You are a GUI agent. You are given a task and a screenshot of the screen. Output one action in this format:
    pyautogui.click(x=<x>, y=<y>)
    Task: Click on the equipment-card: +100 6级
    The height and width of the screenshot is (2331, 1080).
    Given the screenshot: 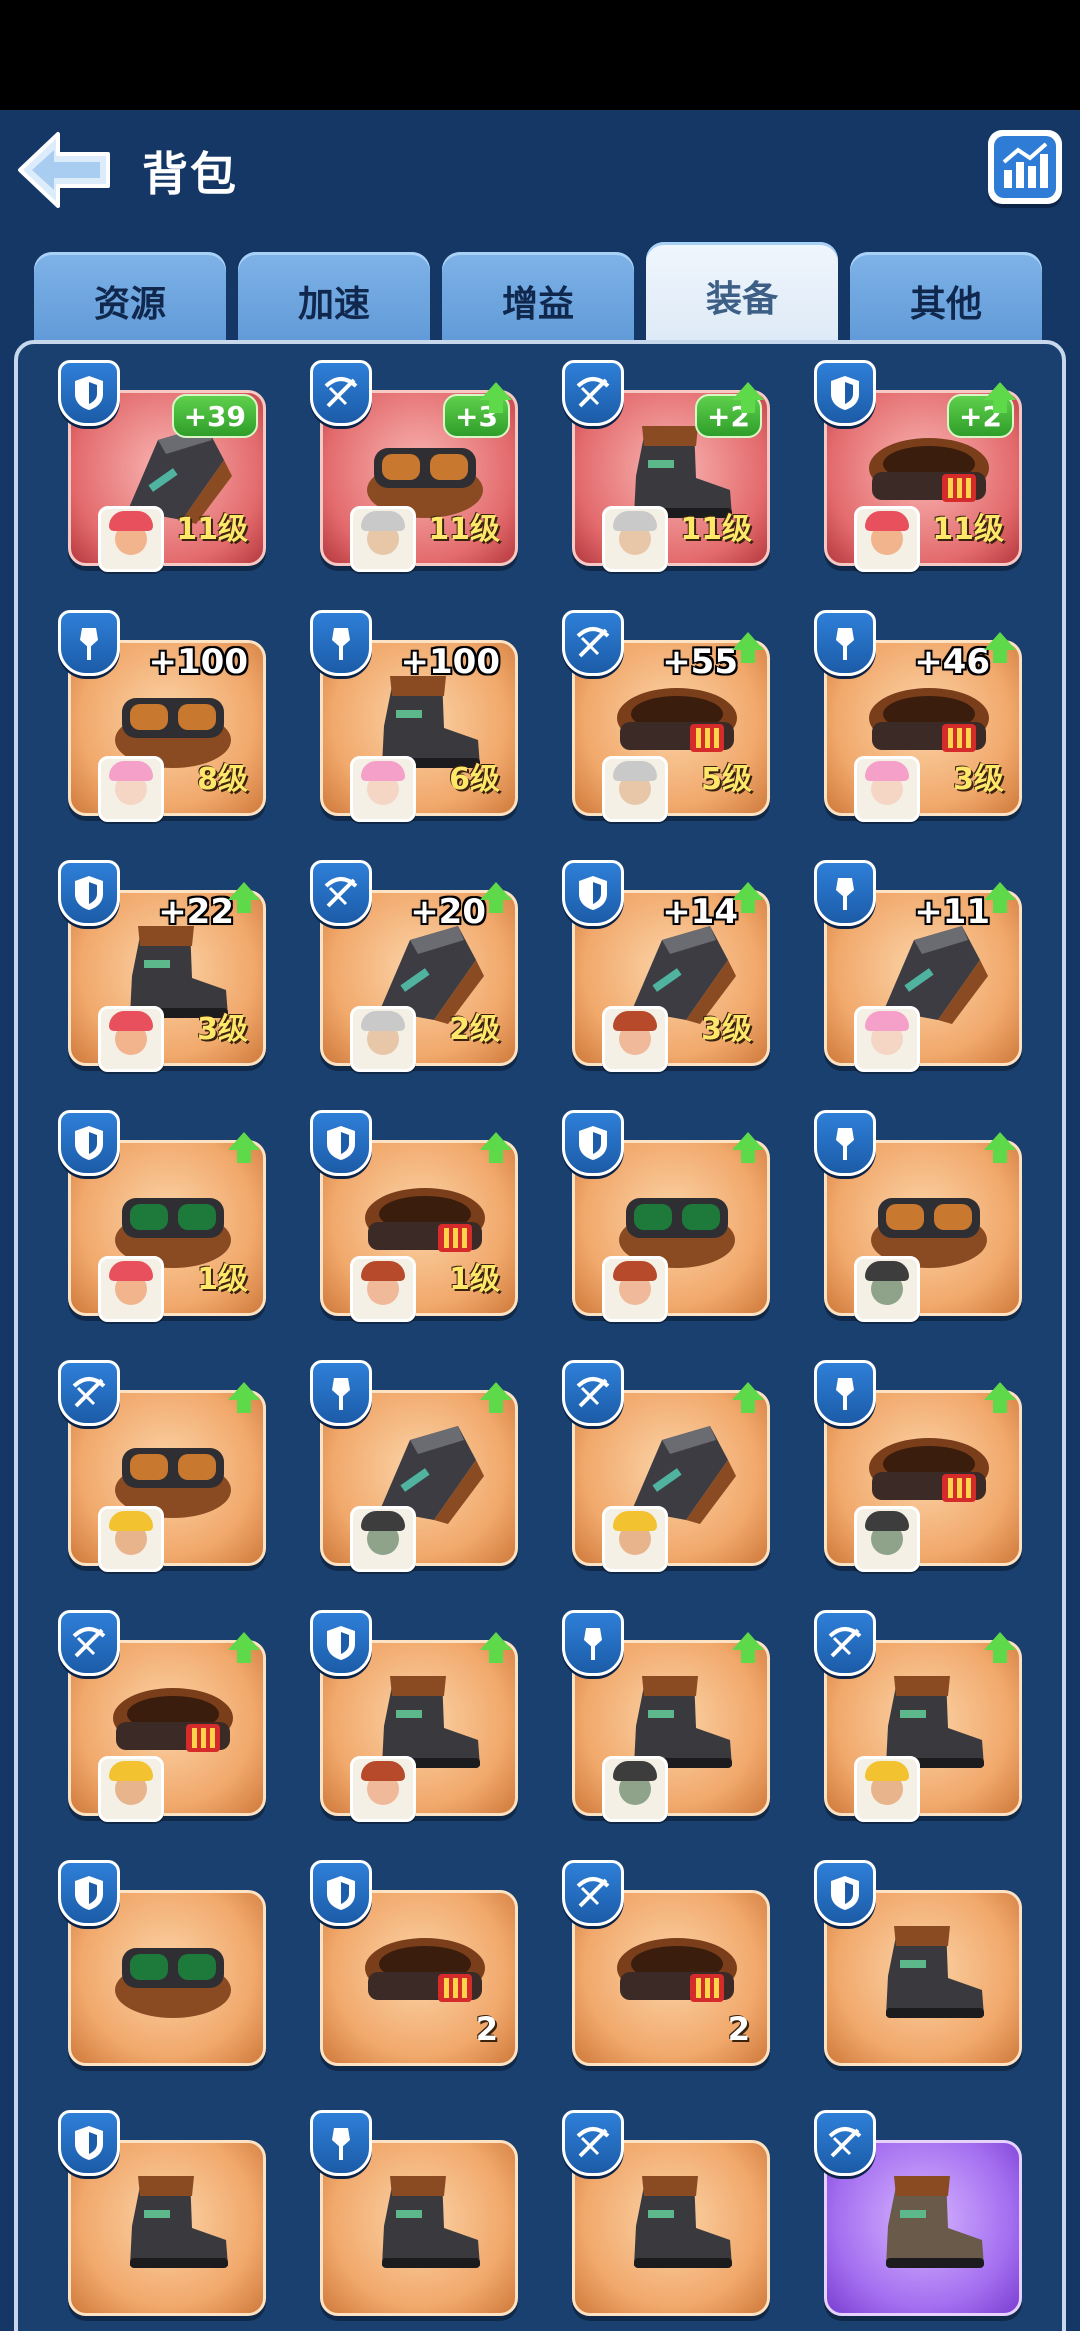 What is the action you would take?
    pyautogui.click(x=414, y=716)
    